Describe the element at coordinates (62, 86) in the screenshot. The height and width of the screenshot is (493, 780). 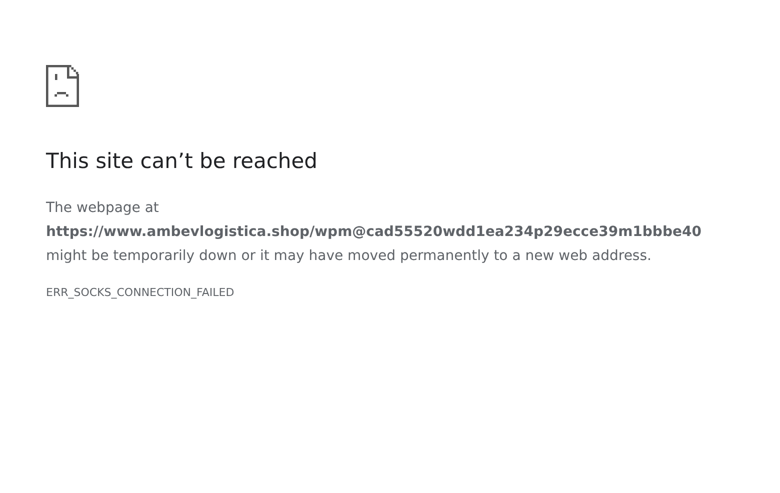
I see `sad-document-icon` at that location.